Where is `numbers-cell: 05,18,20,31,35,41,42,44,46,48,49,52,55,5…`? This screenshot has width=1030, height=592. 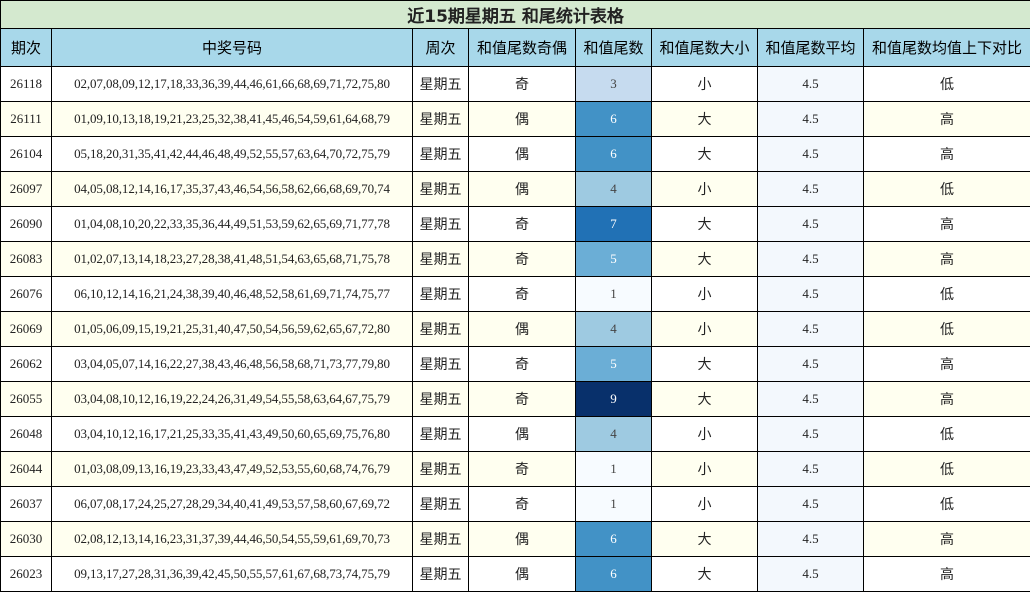
numbers-cell: 05,18,20,31,35,41,42,44,46,48,49,52,55,5… is located at coordinates (232, 154).